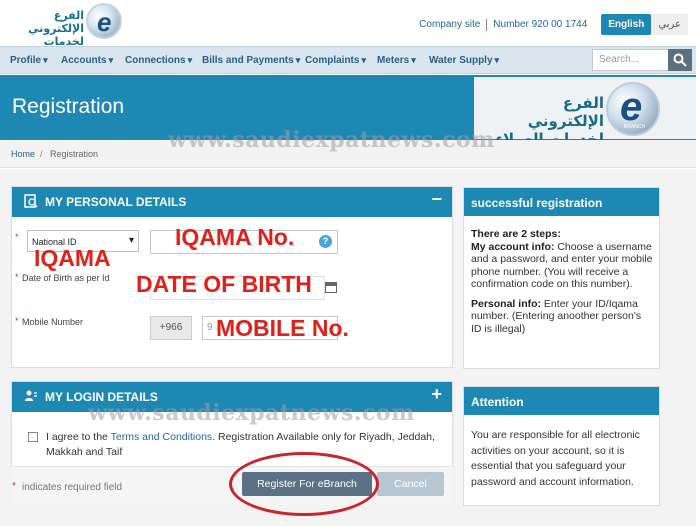  Describe the element at coordinates (251, 60) in the screenshot. I see `nav-bills-and-payments: Bills and Payments` at that location.